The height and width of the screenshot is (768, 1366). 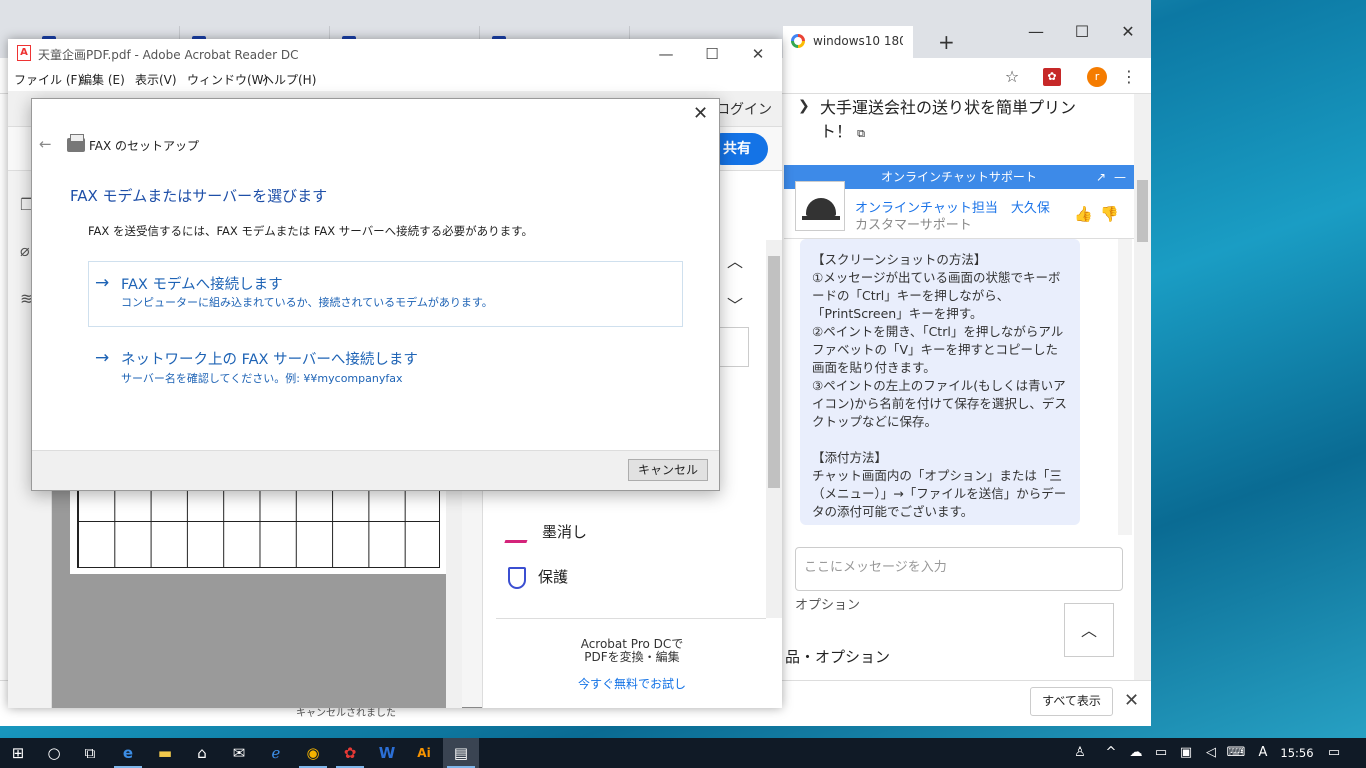 I want to click on shield-icon, so click(x=517, y=577).